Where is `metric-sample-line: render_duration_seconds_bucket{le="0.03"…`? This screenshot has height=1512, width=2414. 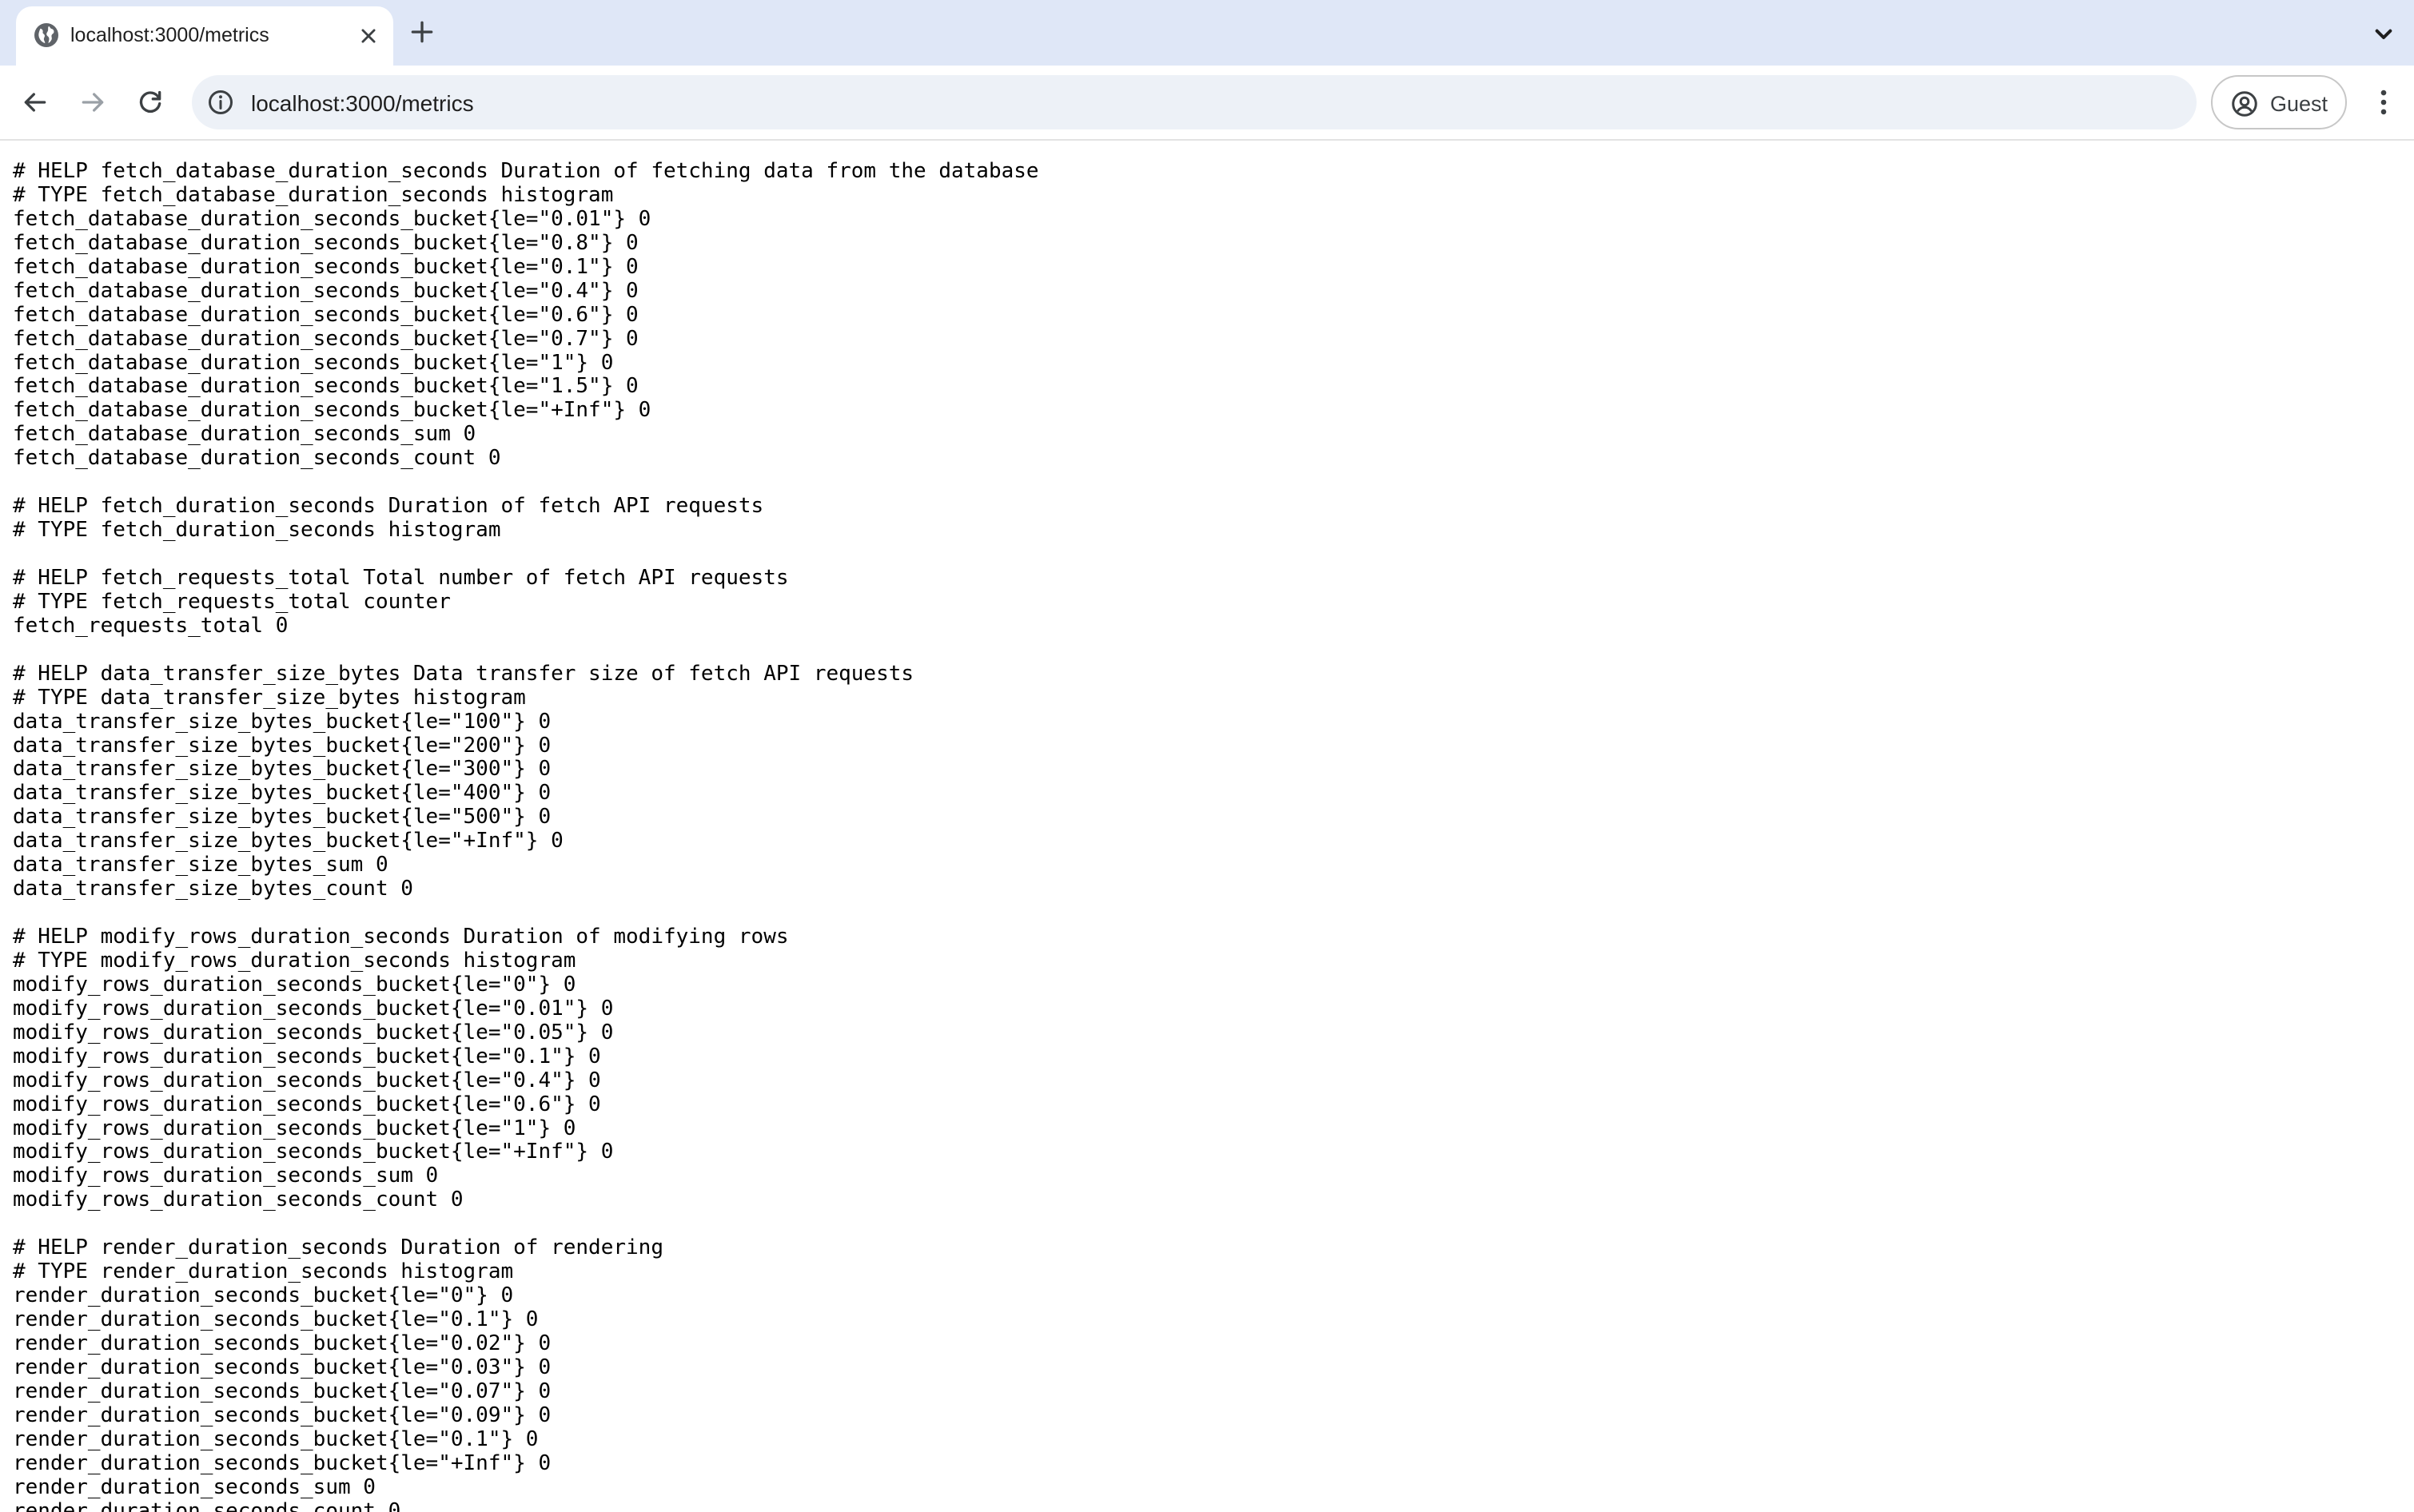 metric-sample-line: render_duration_seconds_bucket{le="0.03"… is located at coordinates (282, 1367).